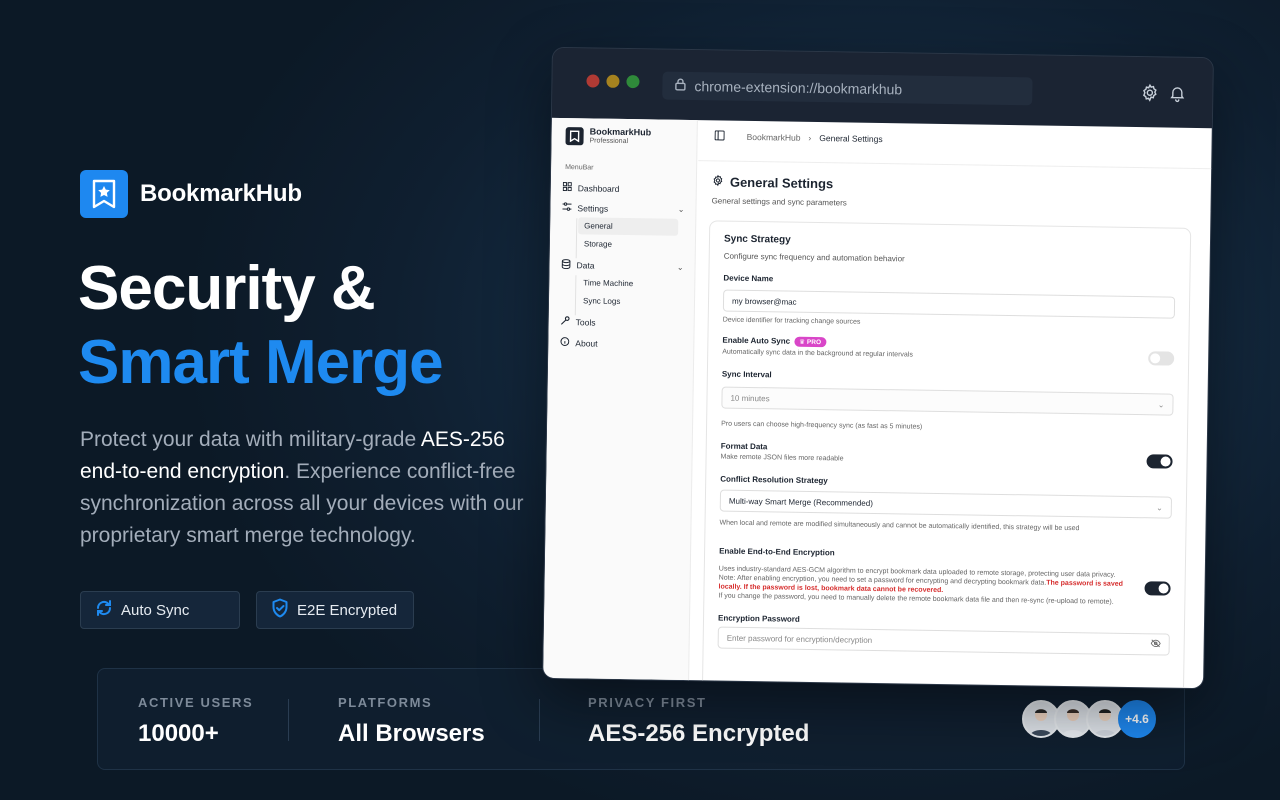  What do you see at coordinates (178, 733) in the screenshot?
I see `stat-value: 10000+` at bounding box center [178, 733].